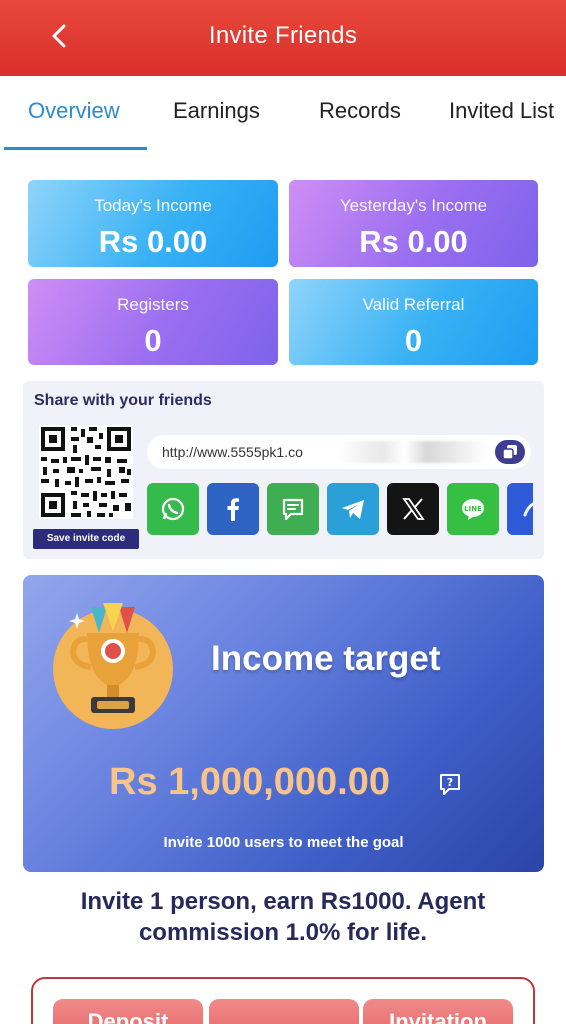  I want to click on app-header: Invite Friends, so click(283, 38).